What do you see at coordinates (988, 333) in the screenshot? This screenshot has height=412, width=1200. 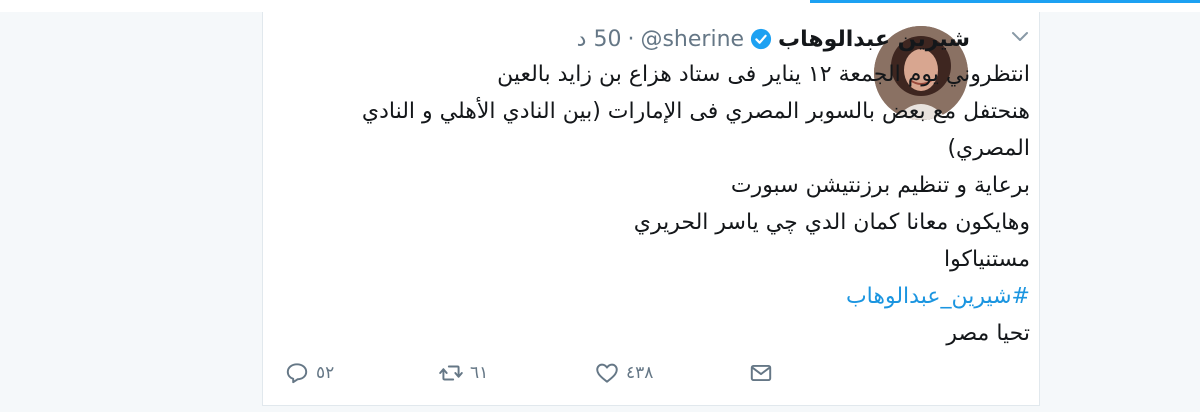 I see `tweet-line: تحيا مصر` at bounding box center [988, 333].